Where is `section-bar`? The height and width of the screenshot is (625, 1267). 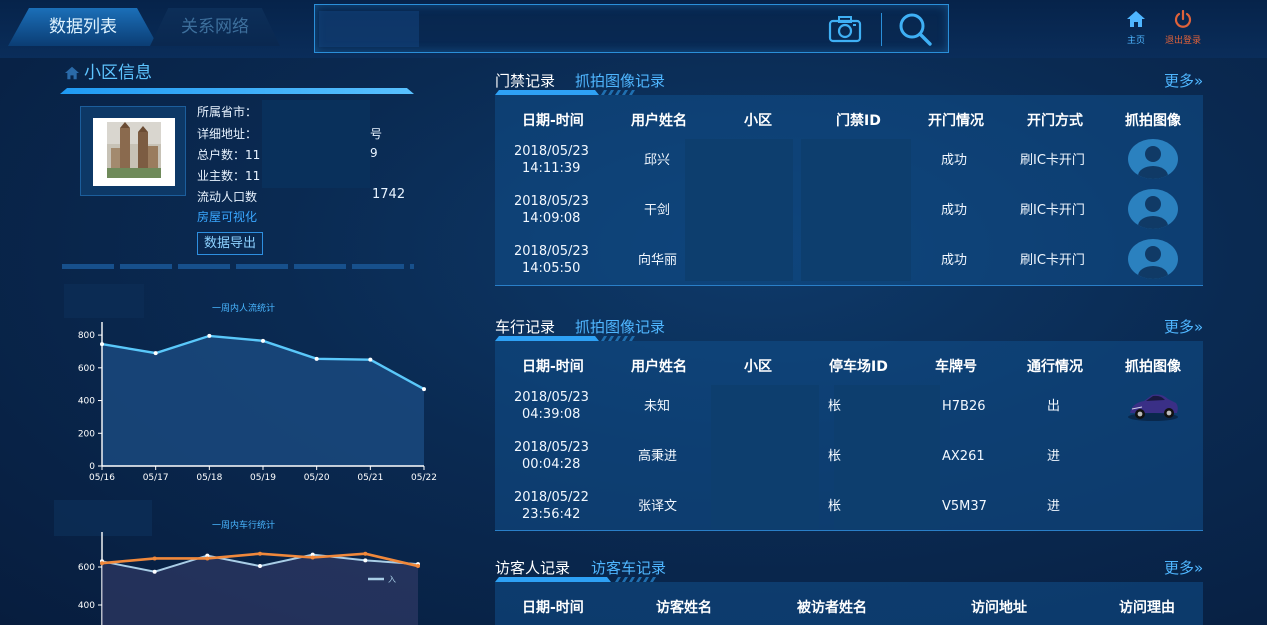
section-bar is located at coordinates (237, 91).